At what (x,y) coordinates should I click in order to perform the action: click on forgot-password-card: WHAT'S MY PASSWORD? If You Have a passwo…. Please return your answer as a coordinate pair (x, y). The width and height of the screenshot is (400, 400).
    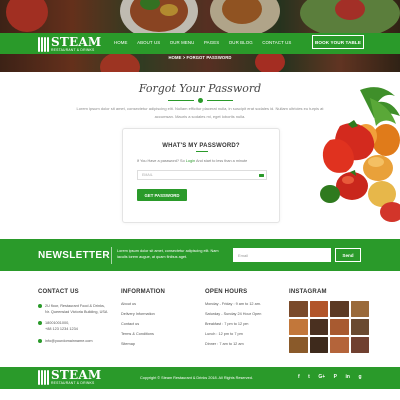
    Looking at the image, I should click on (201, 175).